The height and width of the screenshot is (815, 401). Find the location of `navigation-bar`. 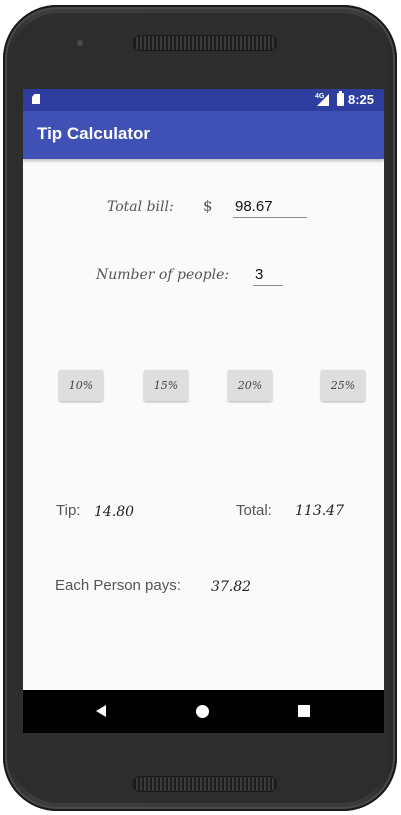

navigation-bar is located at coordinates (203, 711).